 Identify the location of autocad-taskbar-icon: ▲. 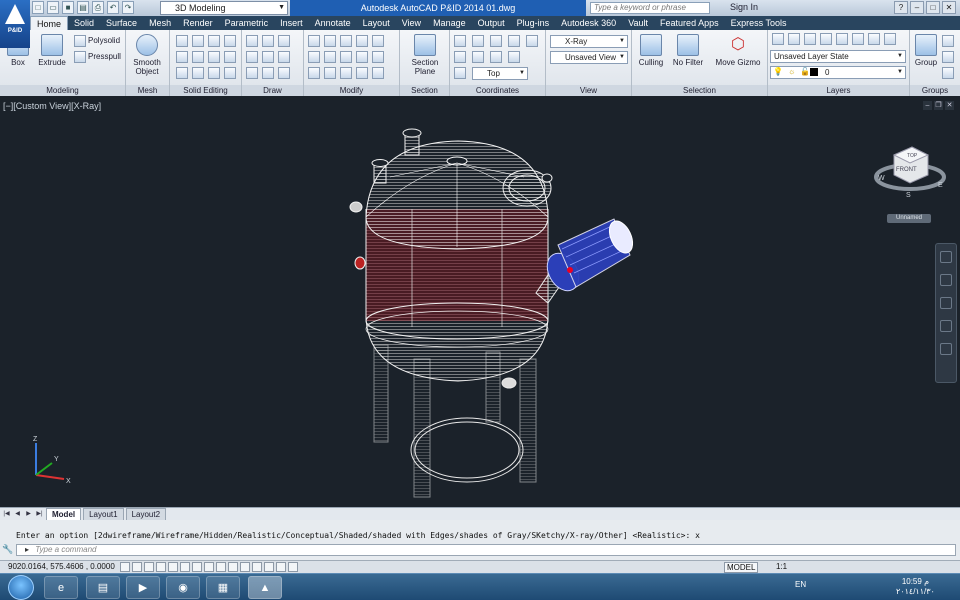
(265, 587).